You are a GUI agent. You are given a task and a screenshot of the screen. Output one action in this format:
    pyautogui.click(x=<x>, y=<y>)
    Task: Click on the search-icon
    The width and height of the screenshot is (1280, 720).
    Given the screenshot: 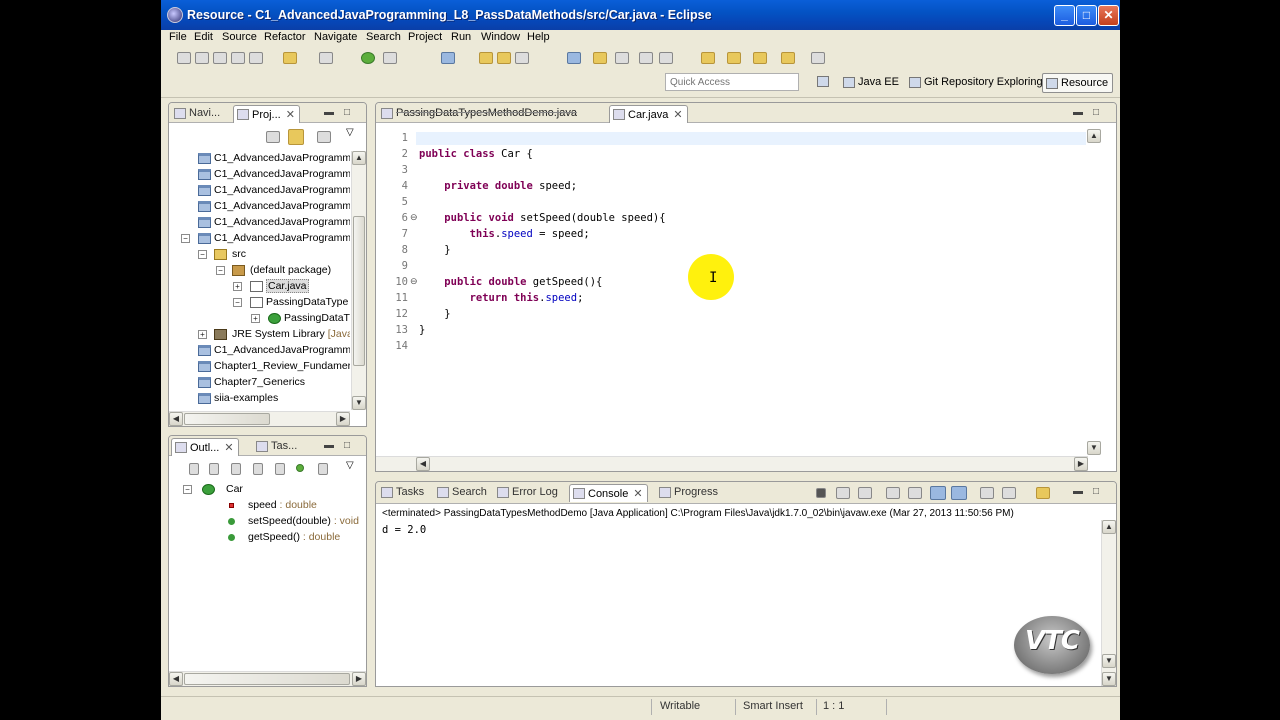 What is the action you would take?
    pyautogui.click(x=522, y=58)
    